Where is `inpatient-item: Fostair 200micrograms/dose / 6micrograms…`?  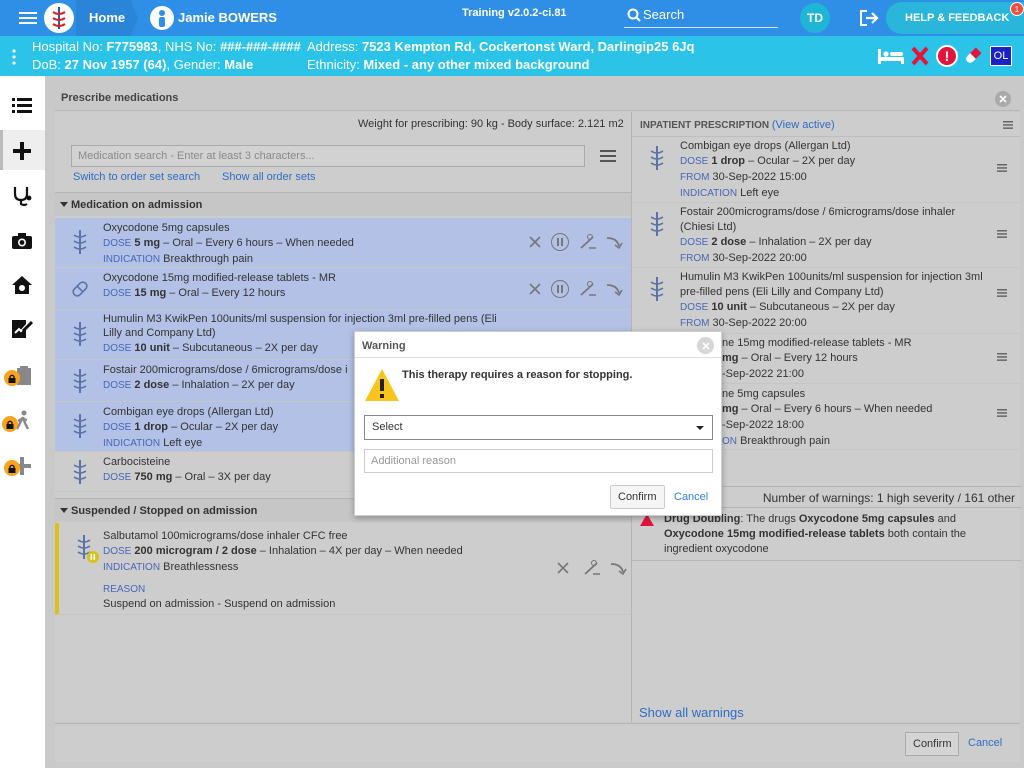 inpatient-item: Fostair 200micrograms/dose / 6micrograms… is located at coordinates (826, 235).